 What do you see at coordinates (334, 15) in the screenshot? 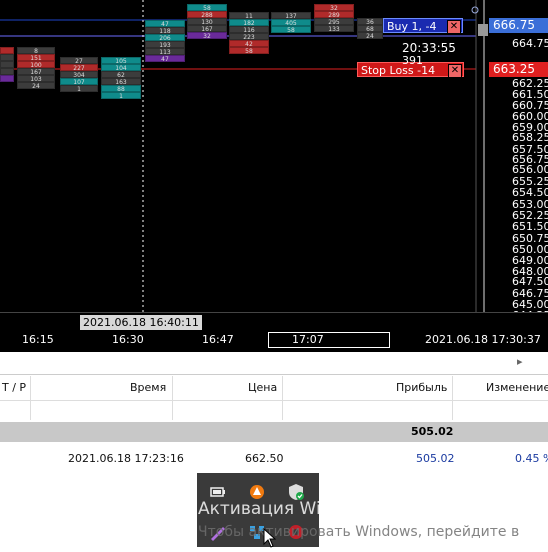
I see `cluster-cell: 289` at bounding box center [334, 15].